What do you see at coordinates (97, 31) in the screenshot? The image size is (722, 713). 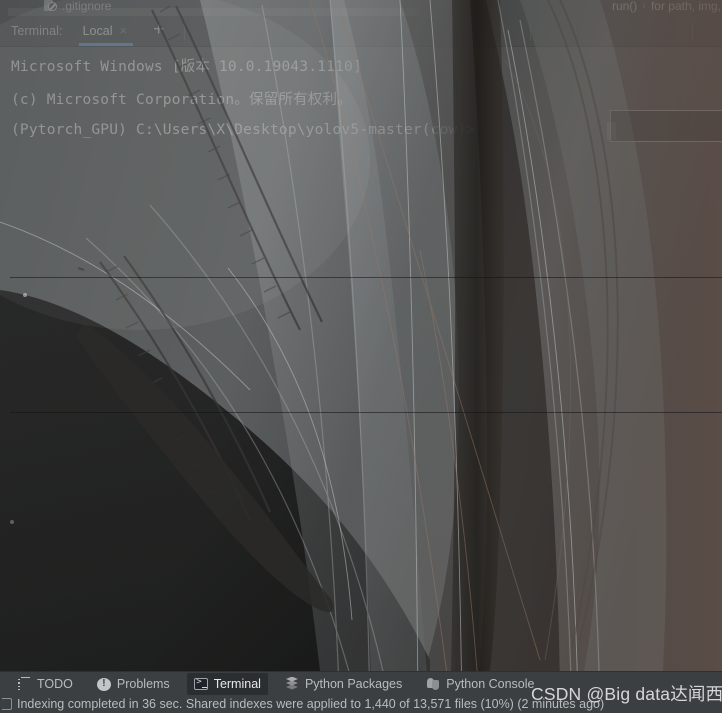 I see `terminal-tab-label: Local` at bounding box center [97, 31].